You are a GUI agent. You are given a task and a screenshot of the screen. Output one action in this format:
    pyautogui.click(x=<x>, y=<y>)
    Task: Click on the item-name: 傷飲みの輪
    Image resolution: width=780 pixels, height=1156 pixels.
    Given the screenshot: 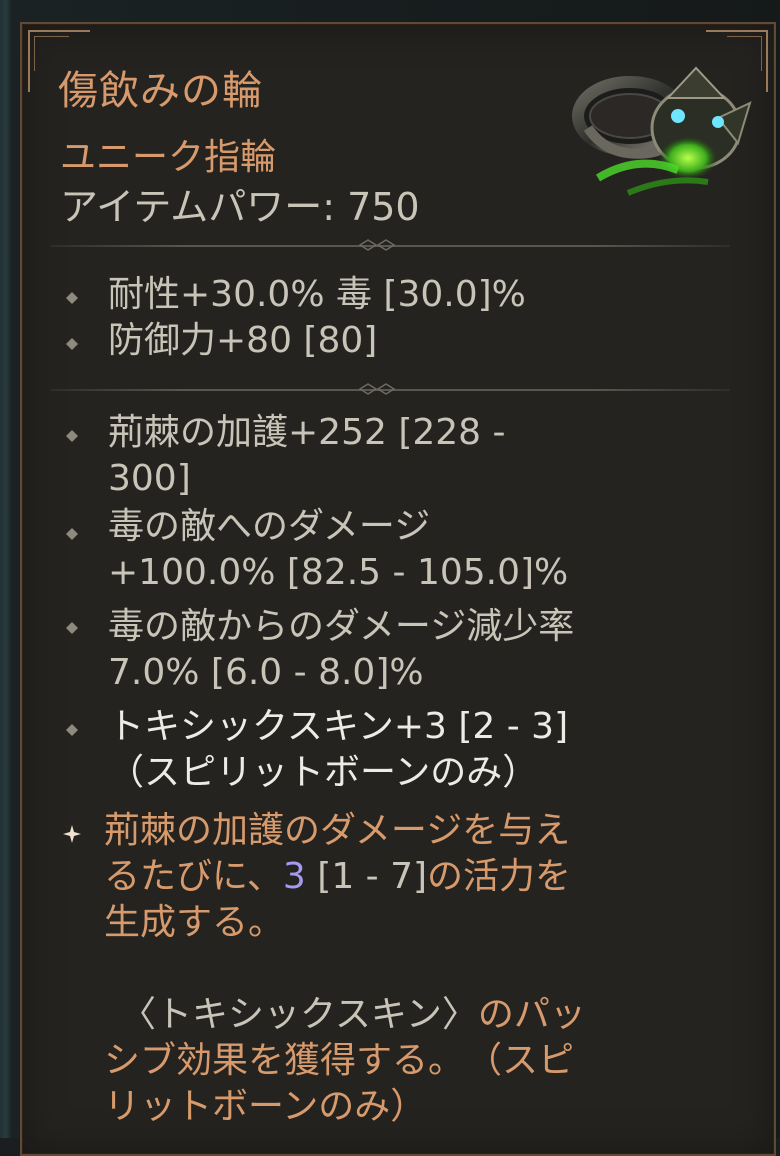 What is the action you would take?
    pyautogui.click(x=160, y=91)
    